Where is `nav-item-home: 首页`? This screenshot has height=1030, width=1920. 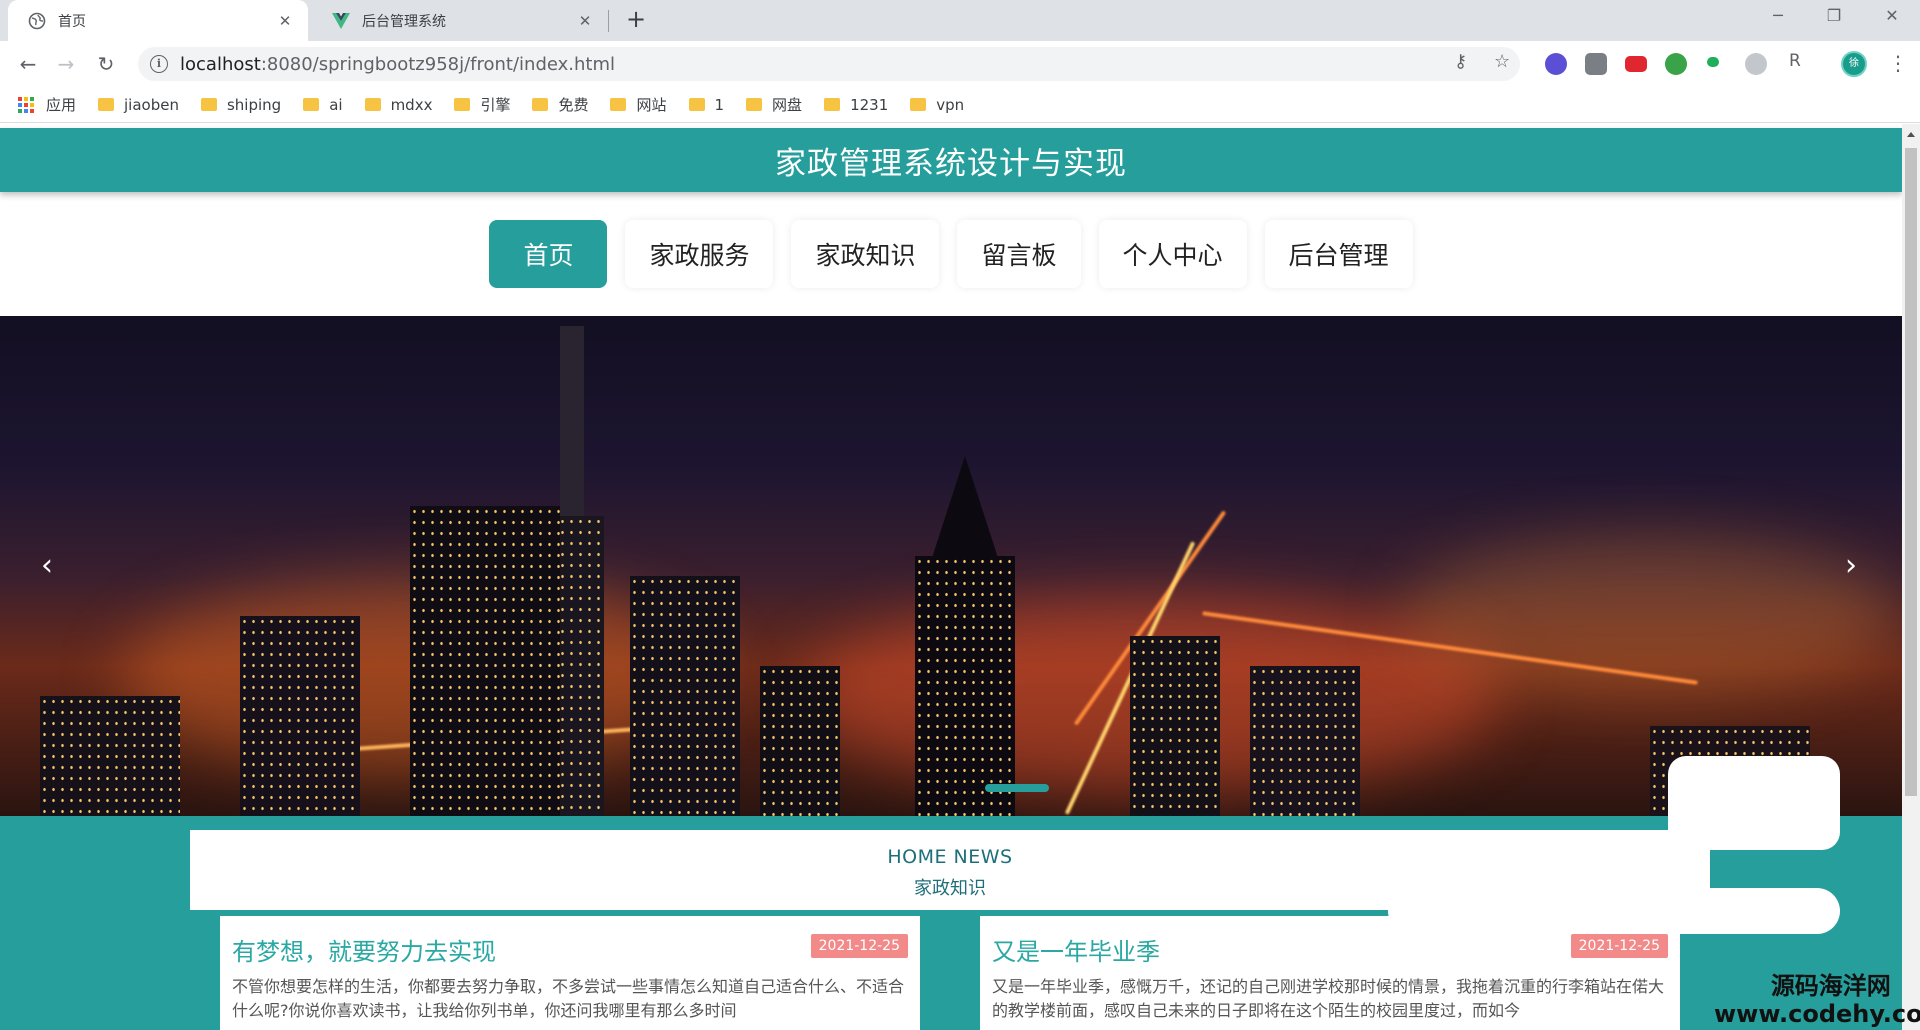 nav-item-home: 首页 is located at coordinates (548, 254).